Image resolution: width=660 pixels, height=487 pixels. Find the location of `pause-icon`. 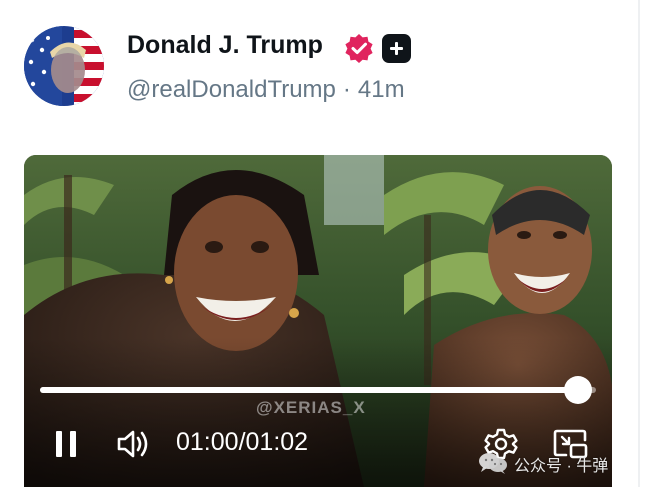

pause-icon is located at coordinates (66, 444).